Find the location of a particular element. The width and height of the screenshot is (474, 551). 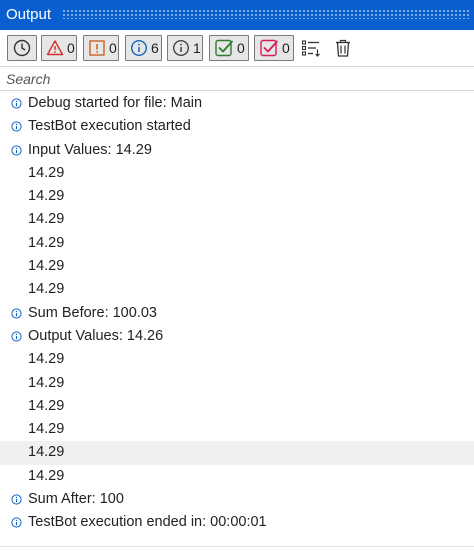

log-entry-text: Input Values: 14.29 is located at coordinates (90, 149).